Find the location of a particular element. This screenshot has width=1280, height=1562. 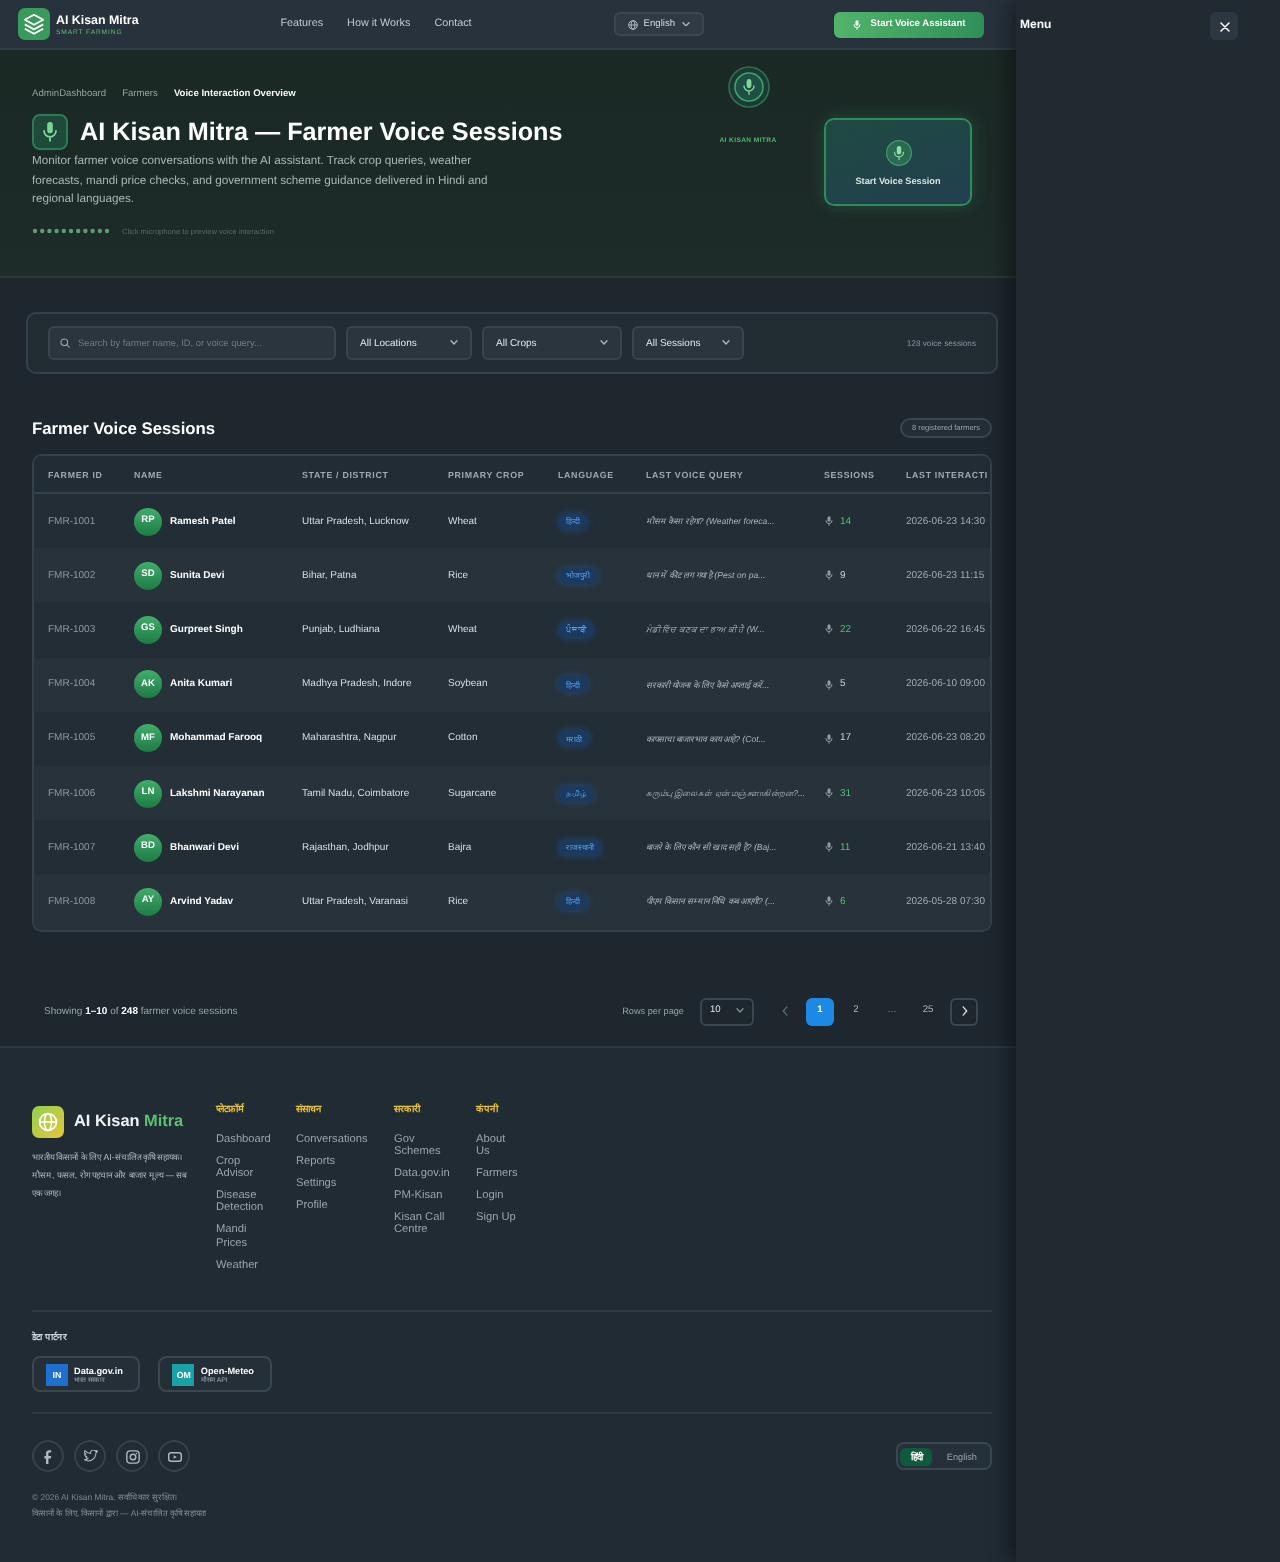

bird-icon is located at coordinates (90, 1456).